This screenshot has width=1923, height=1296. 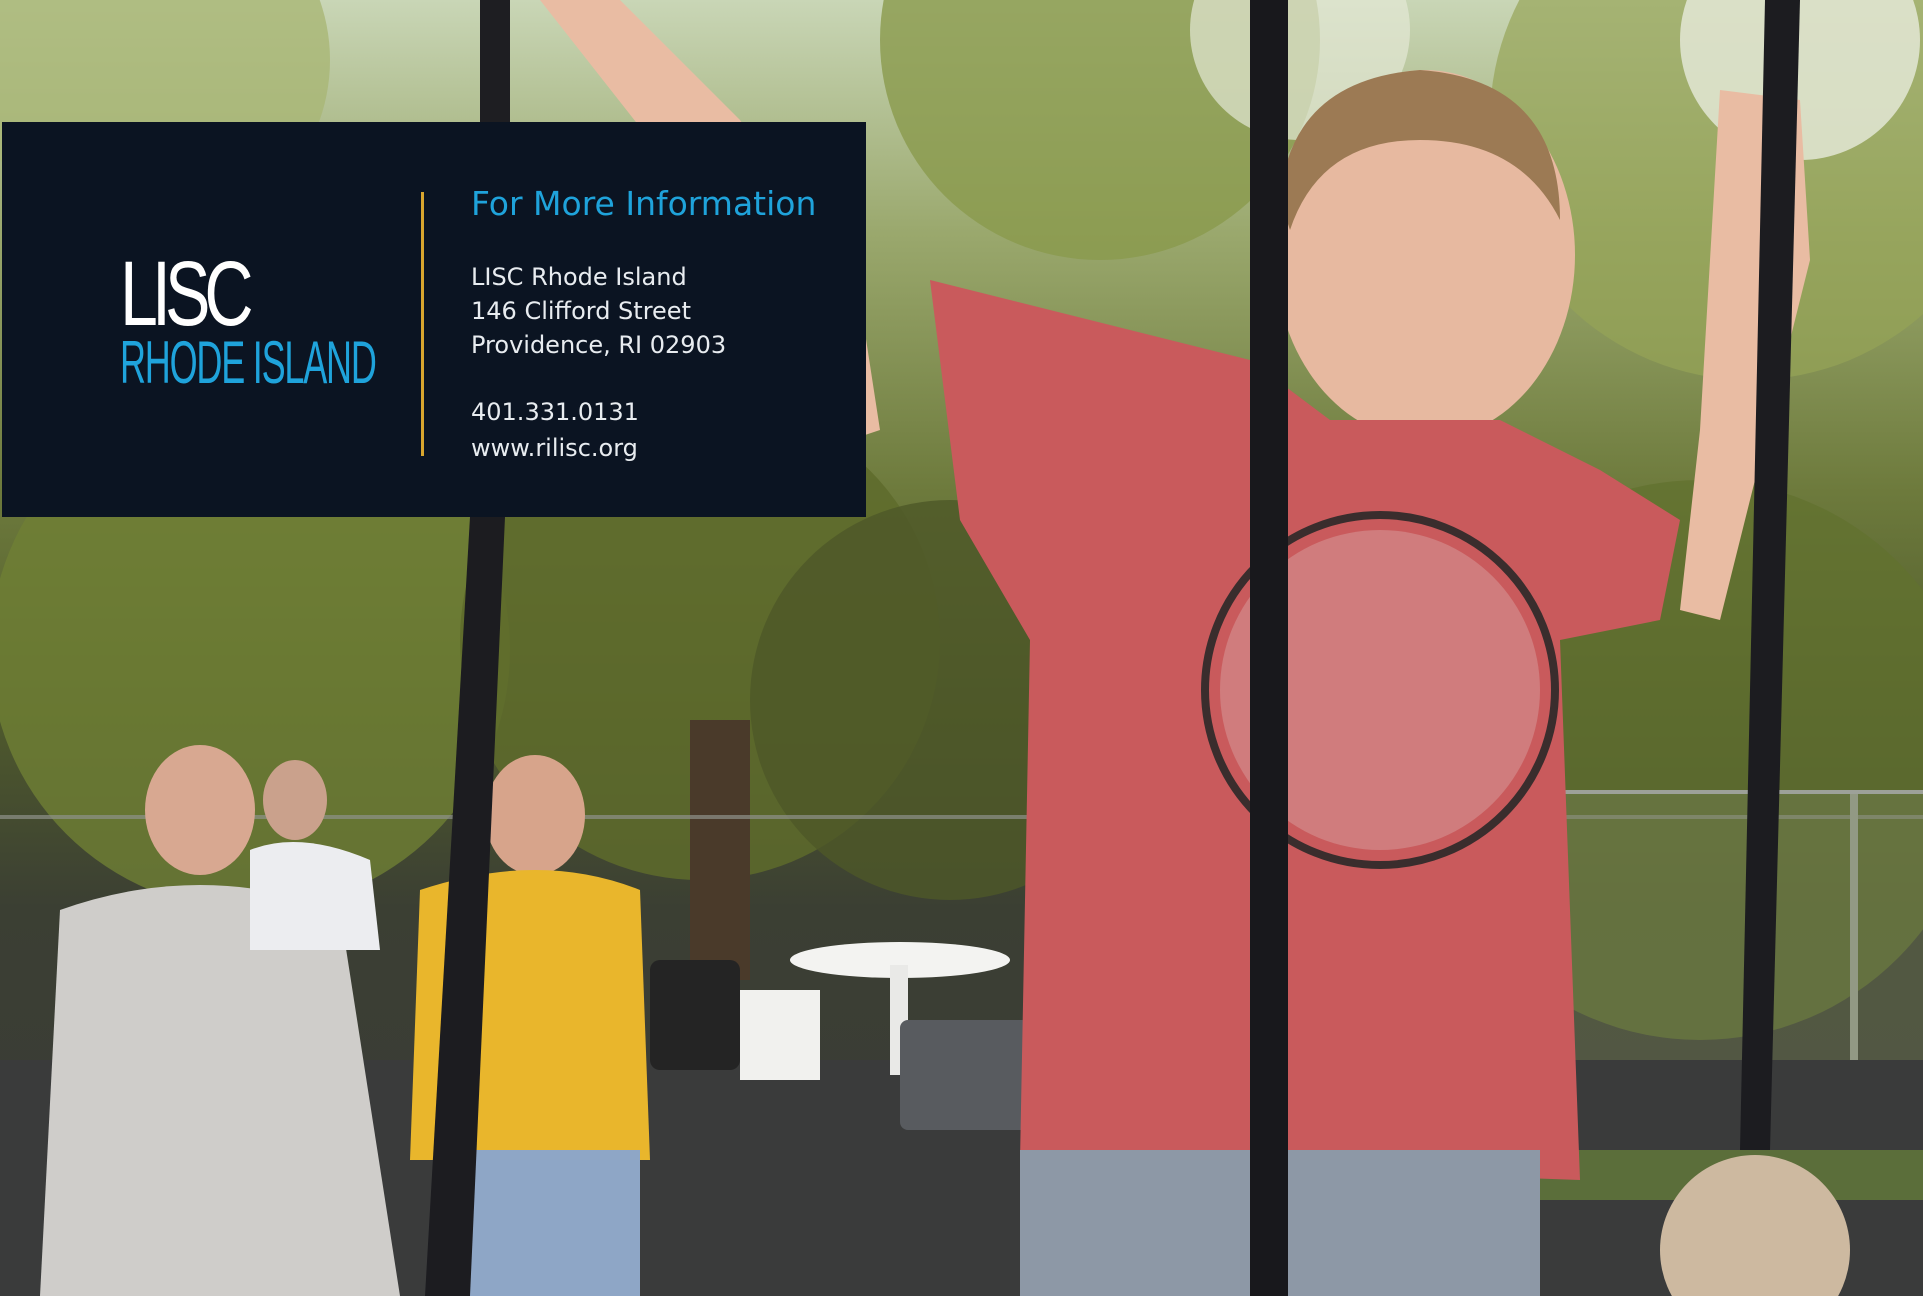 I want to click on logo-lisc-text: LISC, so click(x=187, y=294).